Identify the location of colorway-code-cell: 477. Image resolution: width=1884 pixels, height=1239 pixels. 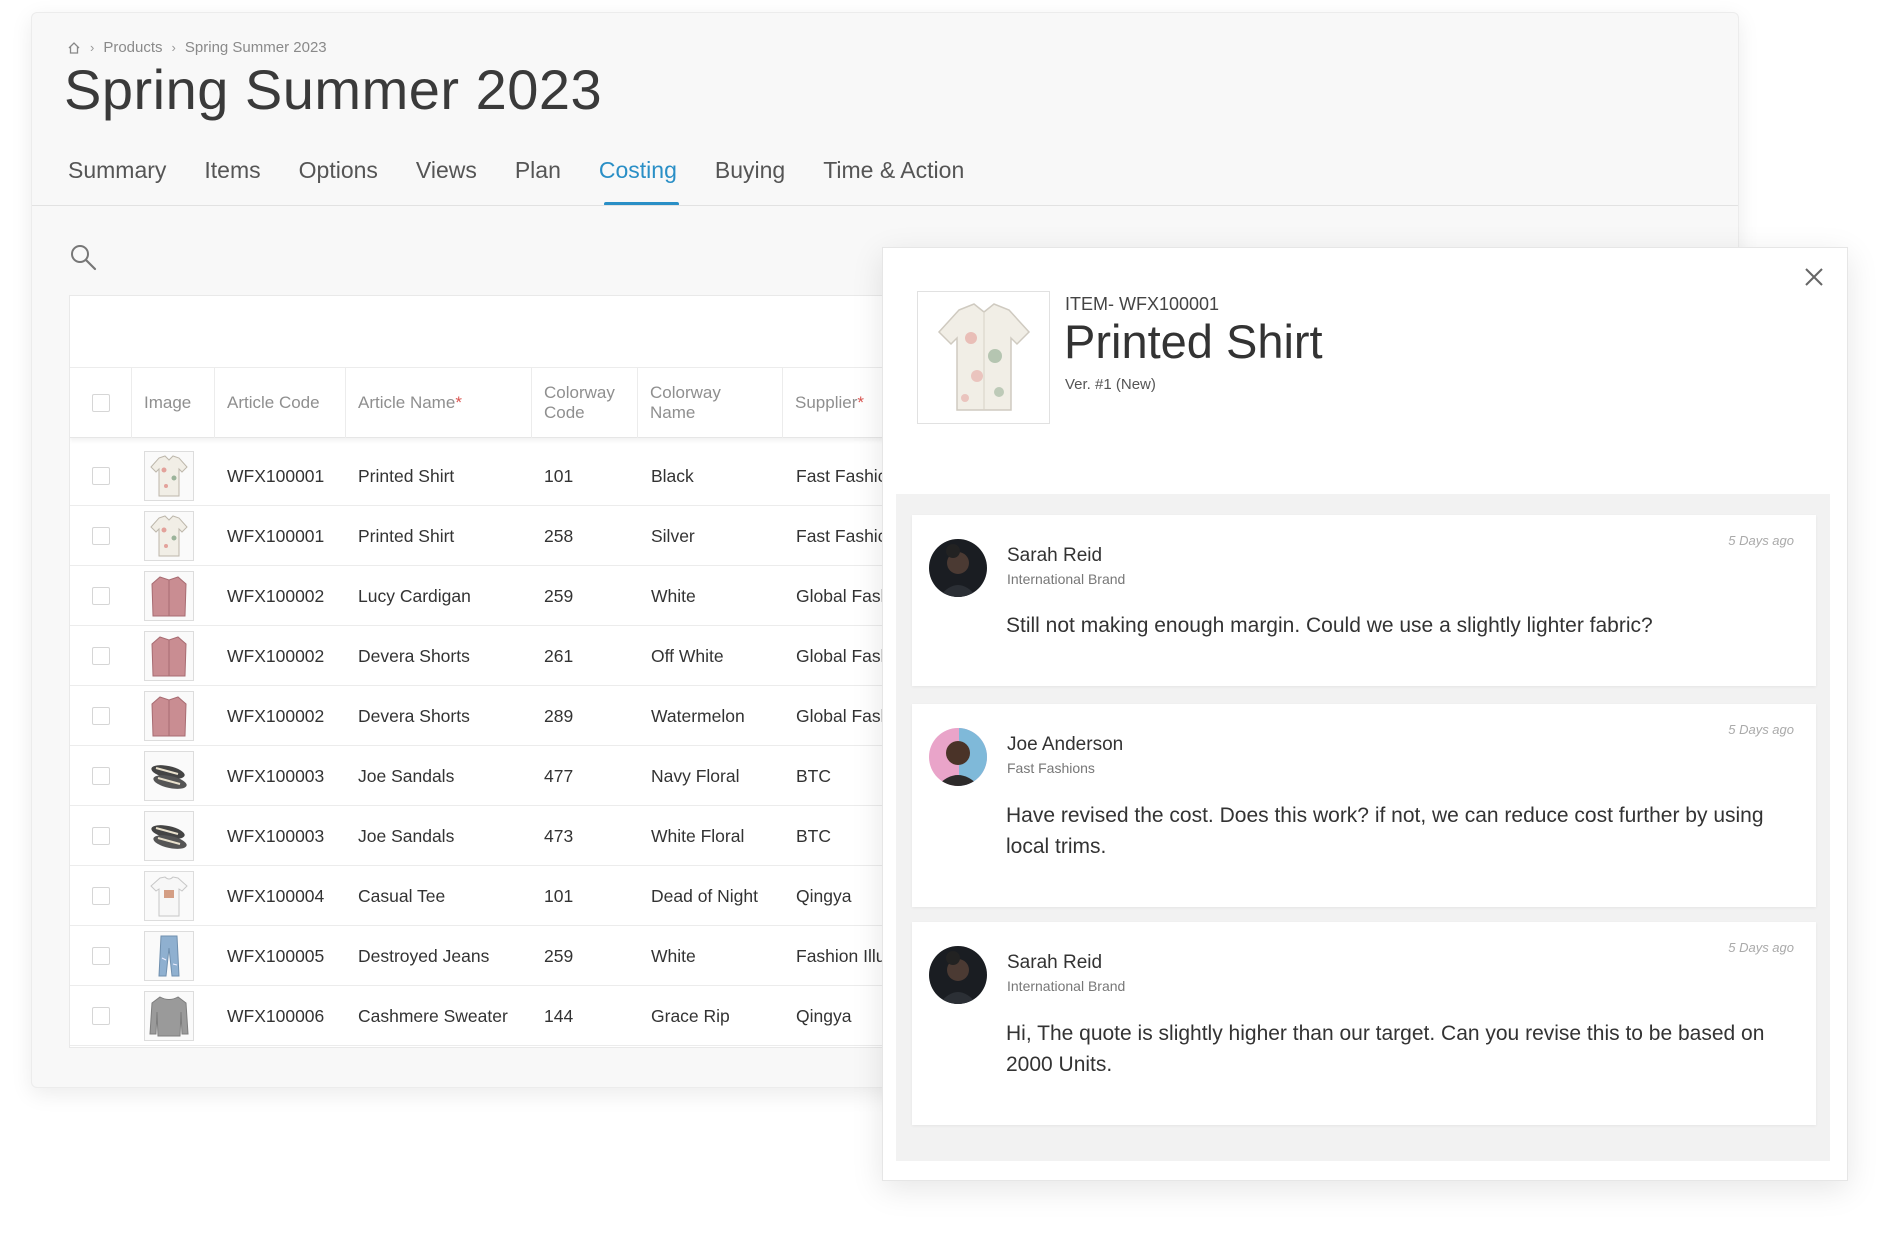
(559, 775).